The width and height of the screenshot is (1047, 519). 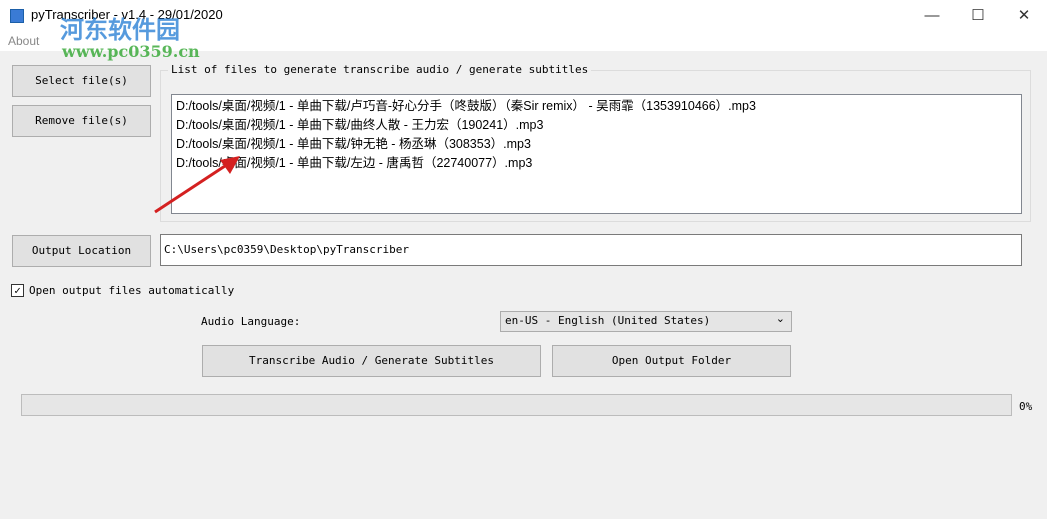 What do you see at coordinates (1026, 406) in the screenshot?
I see `progress-label: 0%` at bounding box center [1026, 406].